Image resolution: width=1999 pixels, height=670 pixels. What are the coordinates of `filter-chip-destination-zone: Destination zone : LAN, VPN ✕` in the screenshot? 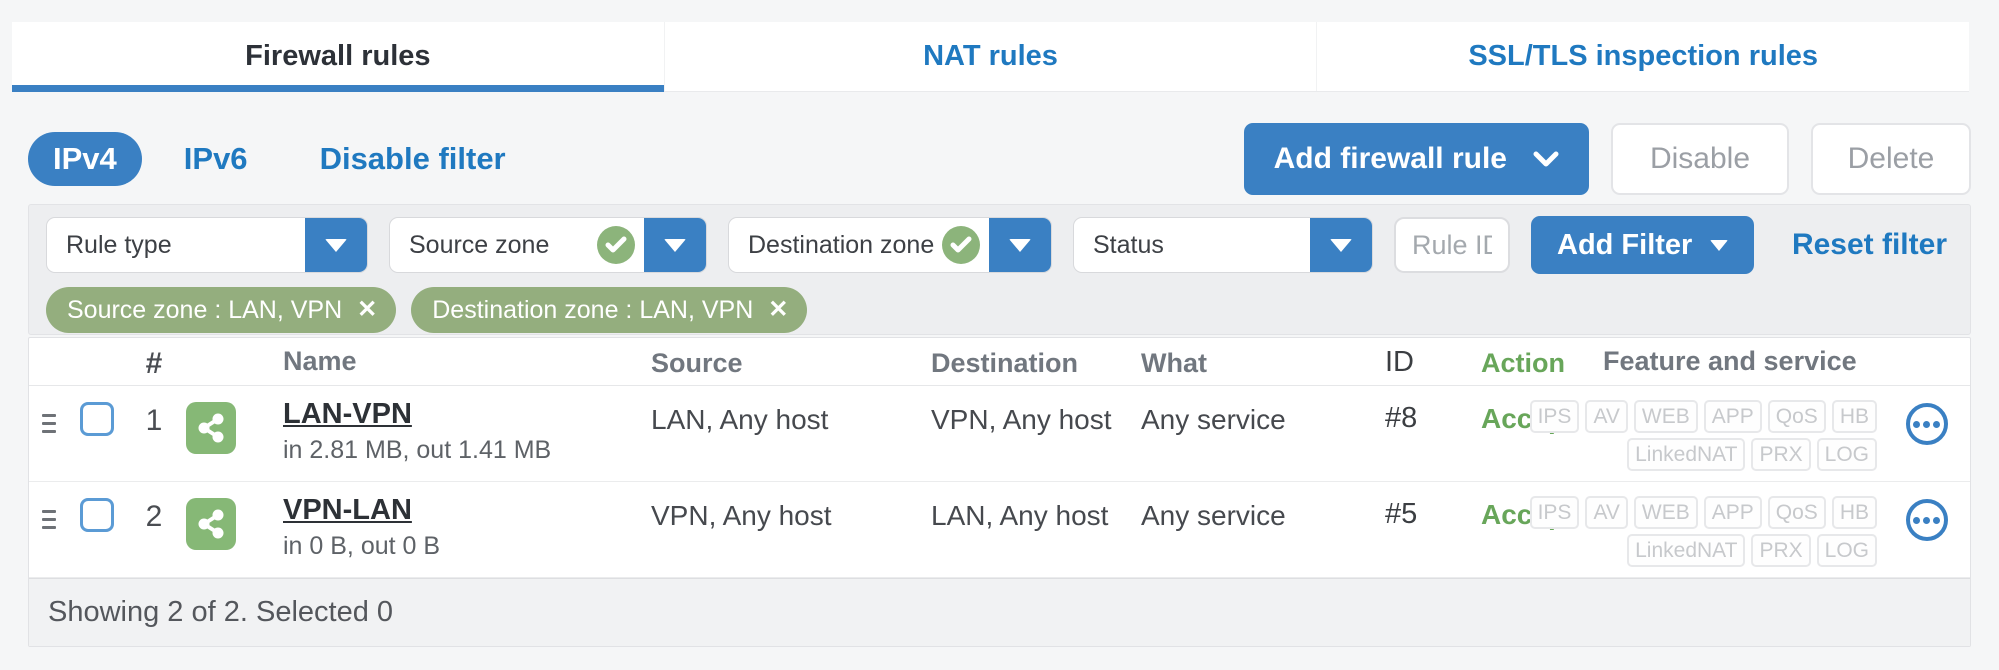 It's located at (609, 310).